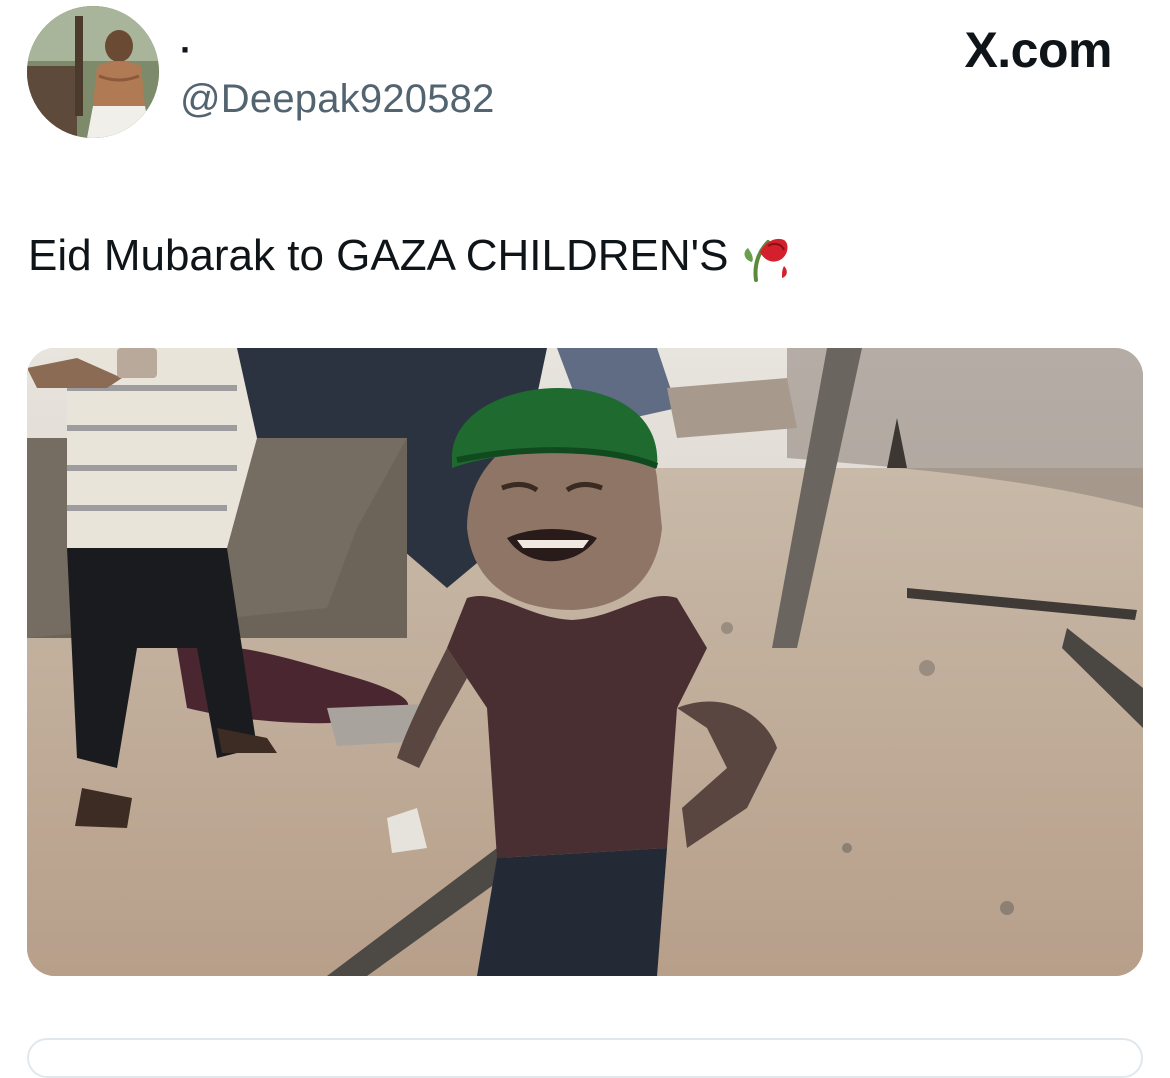 This screenshot has width=1170, height=1078. What do you see at coordinates (585, 1058) in the screenshot?
I see `bottom-card-edge` at bounding box center [585, 1058].